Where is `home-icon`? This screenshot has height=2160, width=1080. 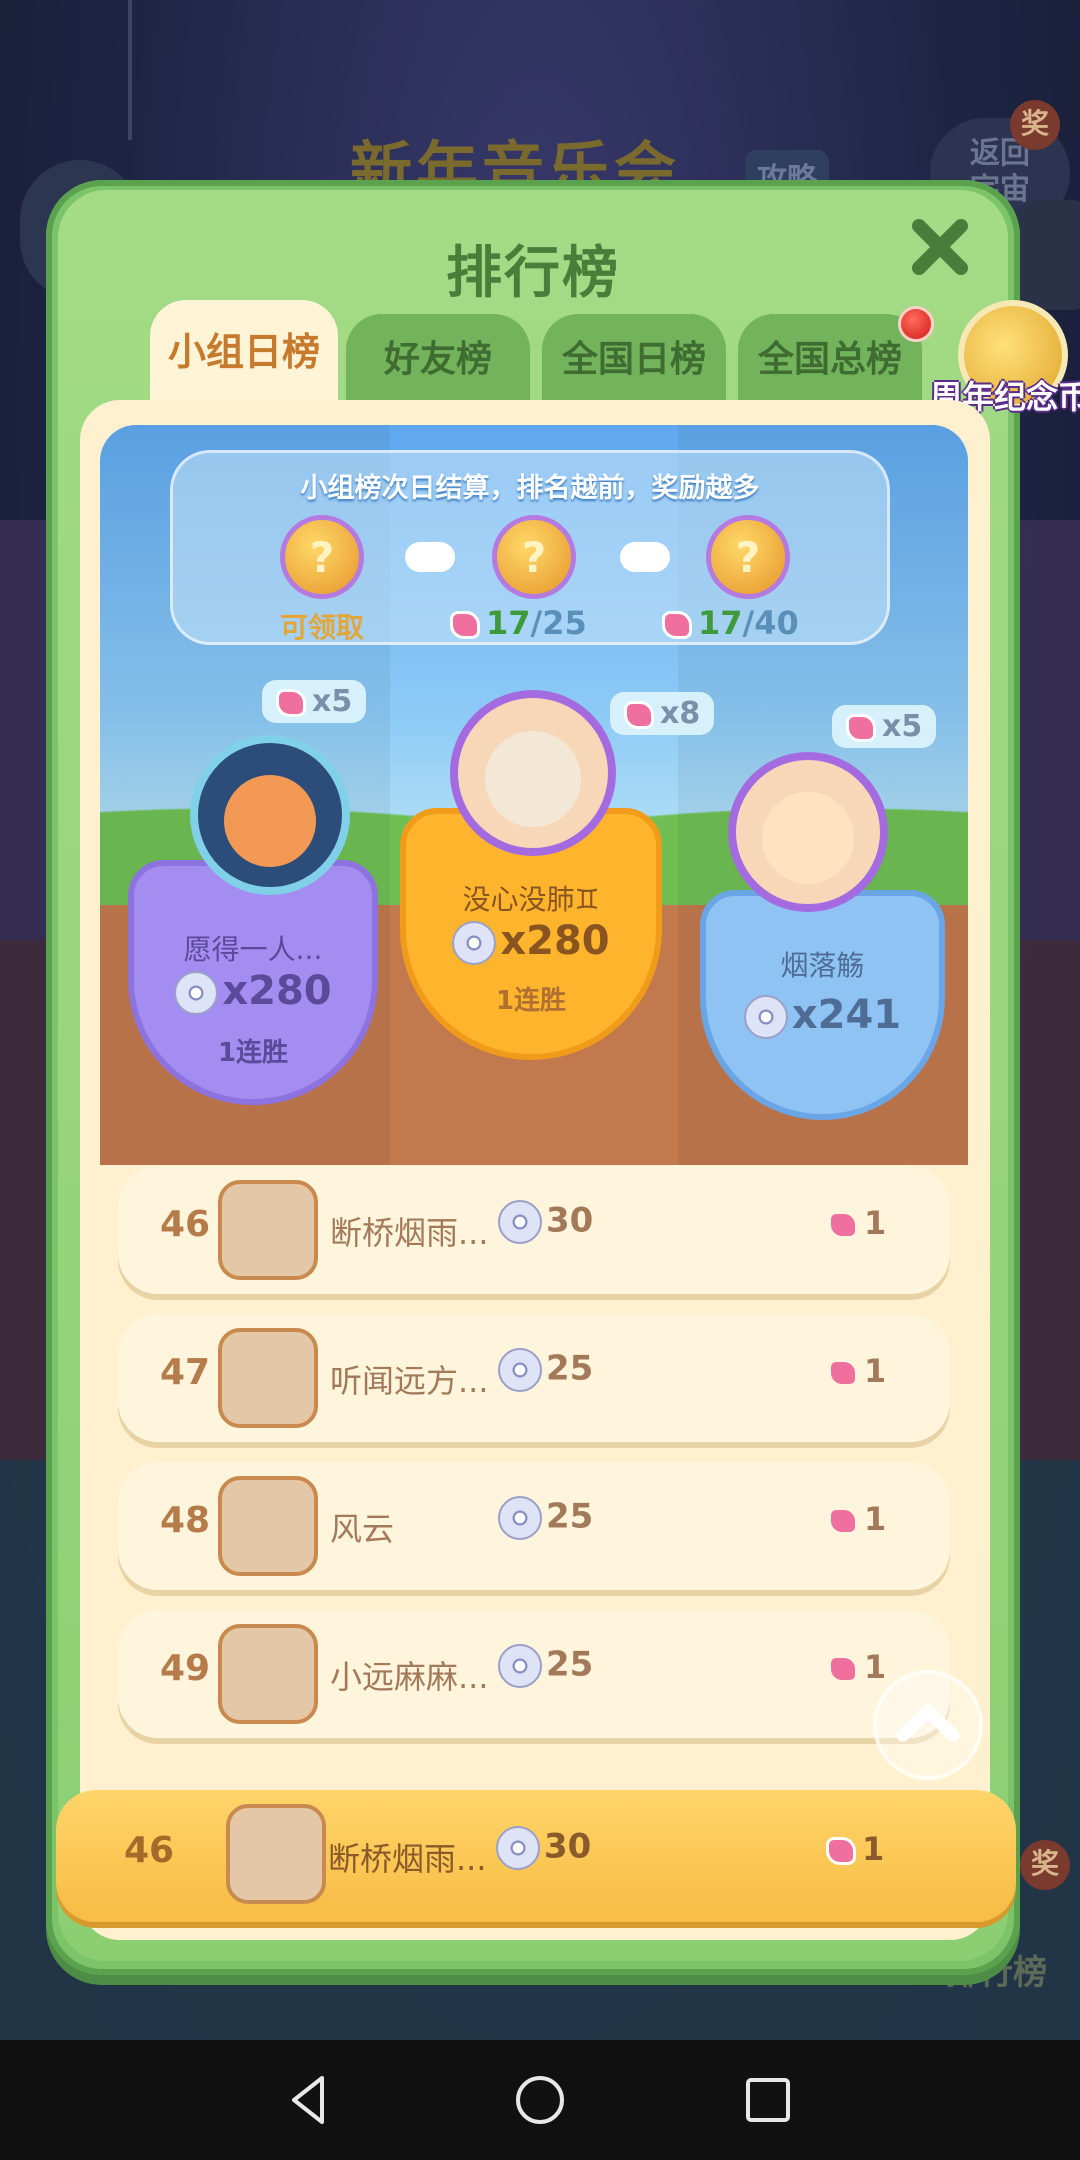
home-icon is located at coordinates (540, 2100).